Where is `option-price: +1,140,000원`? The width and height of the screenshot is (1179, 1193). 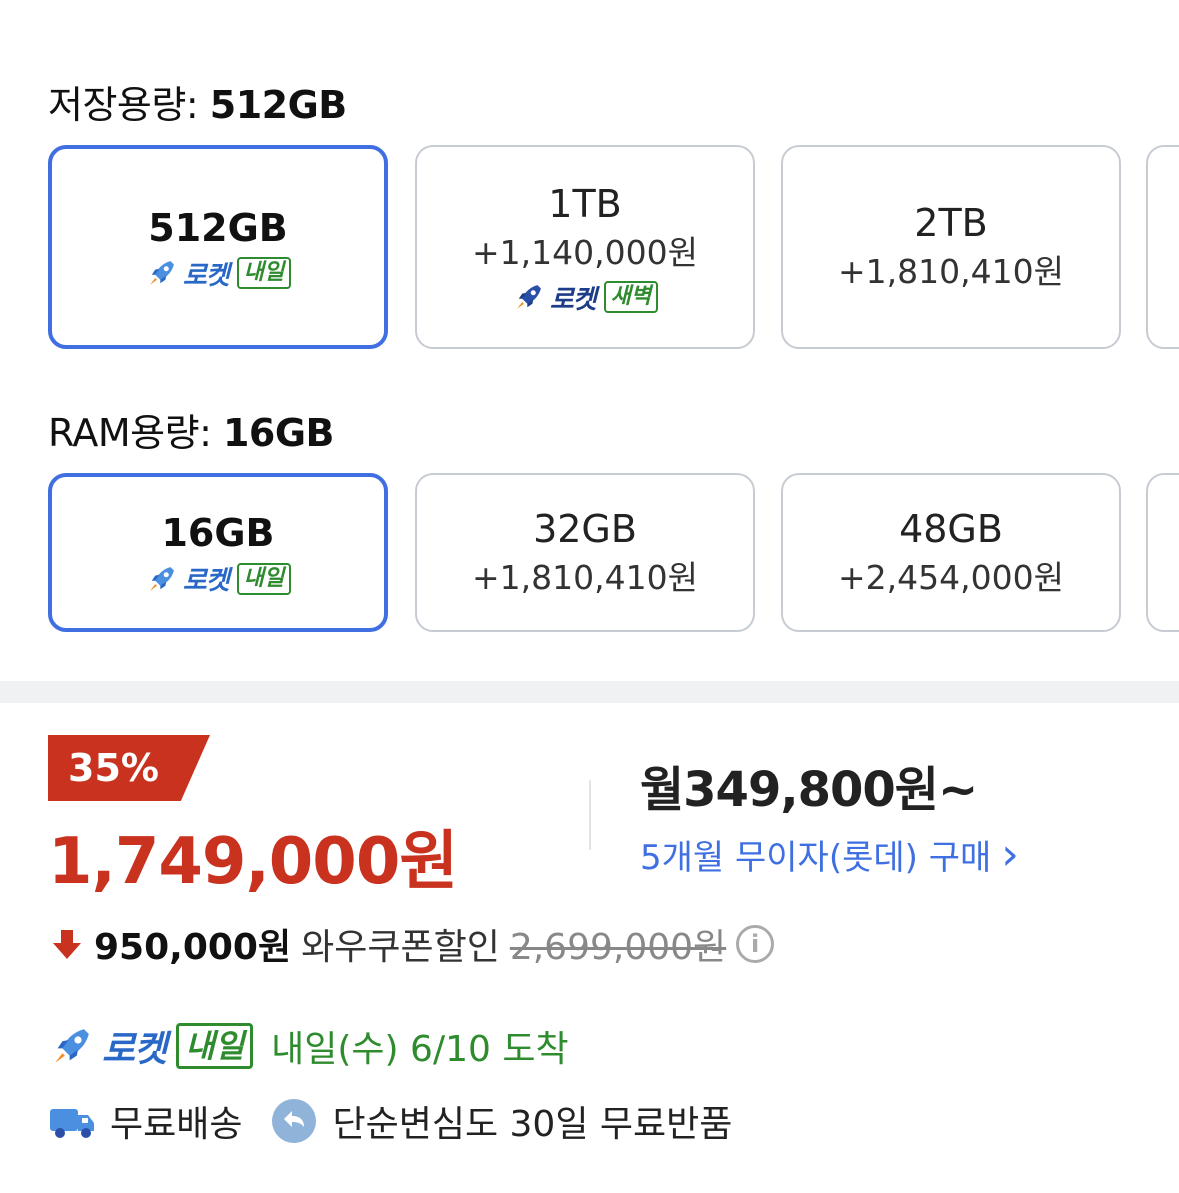 option-price: +1,140,000원 is located at coordinates (585, 252).